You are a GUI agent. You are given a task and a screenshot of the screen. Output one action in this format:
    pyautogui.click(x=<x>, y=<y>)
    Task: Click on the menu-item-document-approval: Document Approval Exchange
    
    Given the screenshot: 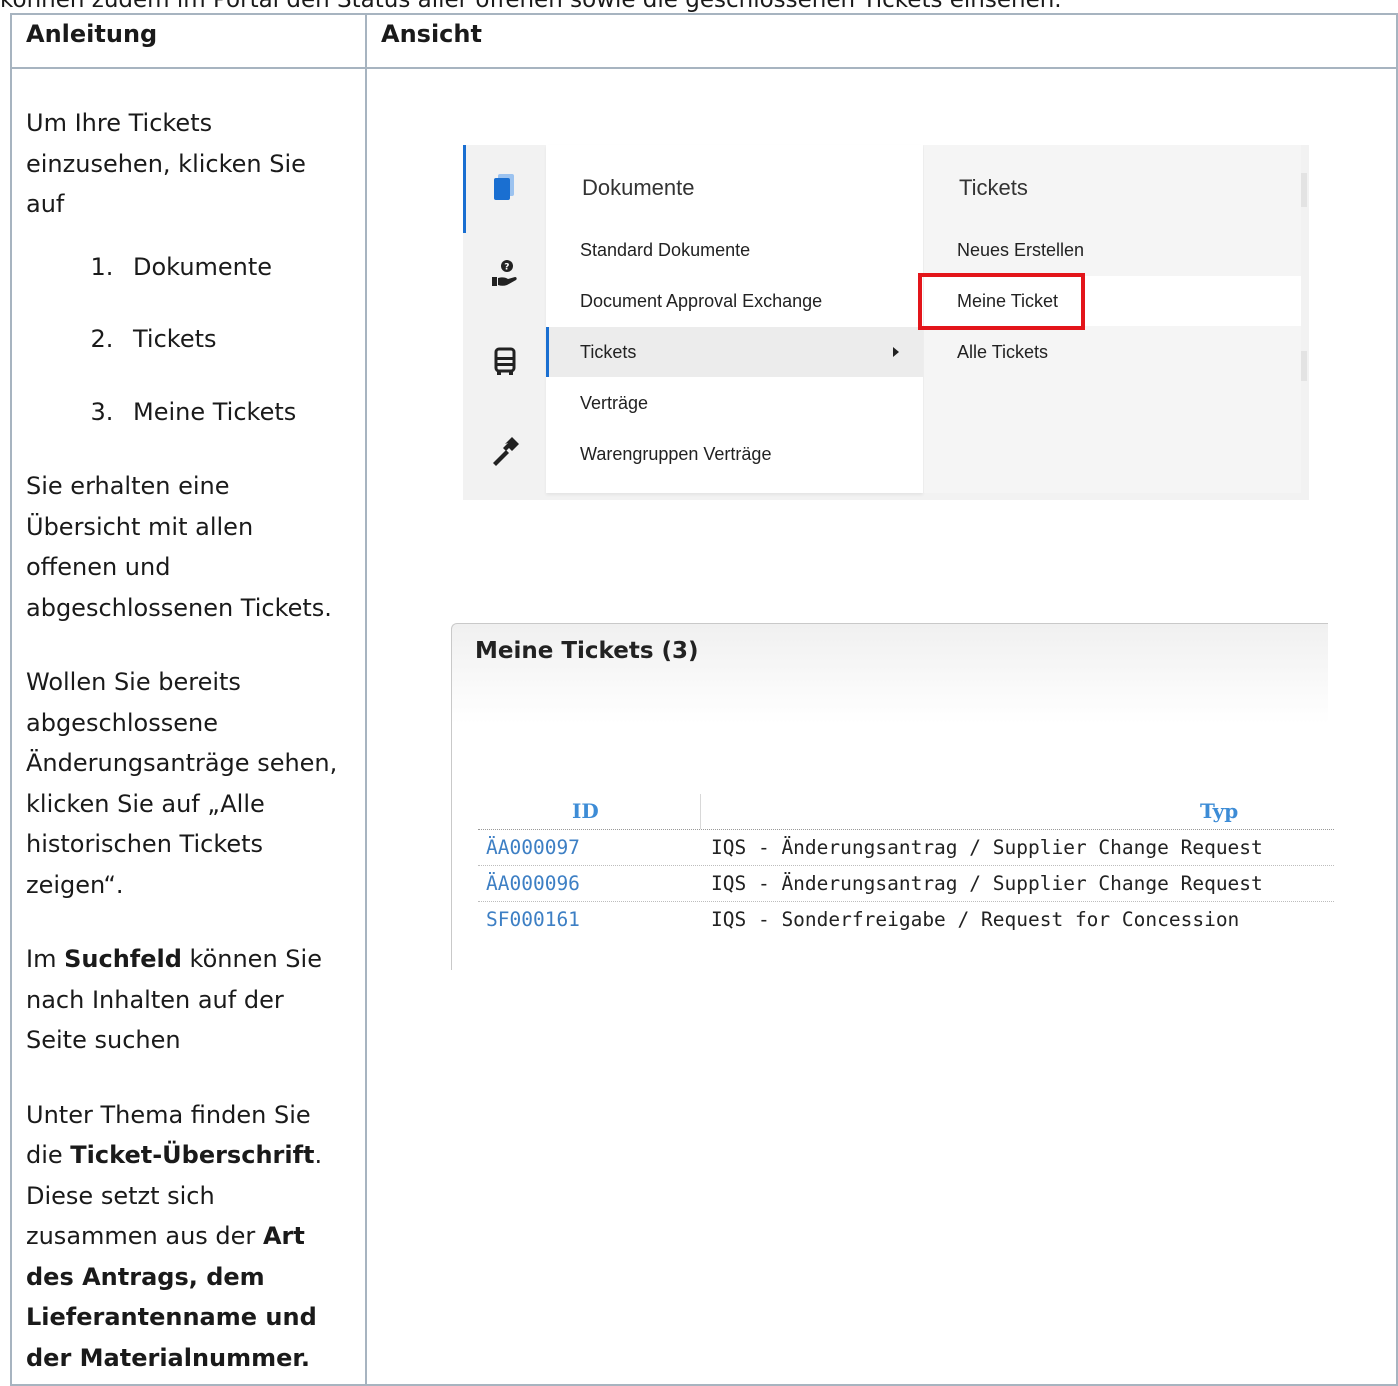 What is the action you would take?
    pyautogui.click(x=734, y=301)
    